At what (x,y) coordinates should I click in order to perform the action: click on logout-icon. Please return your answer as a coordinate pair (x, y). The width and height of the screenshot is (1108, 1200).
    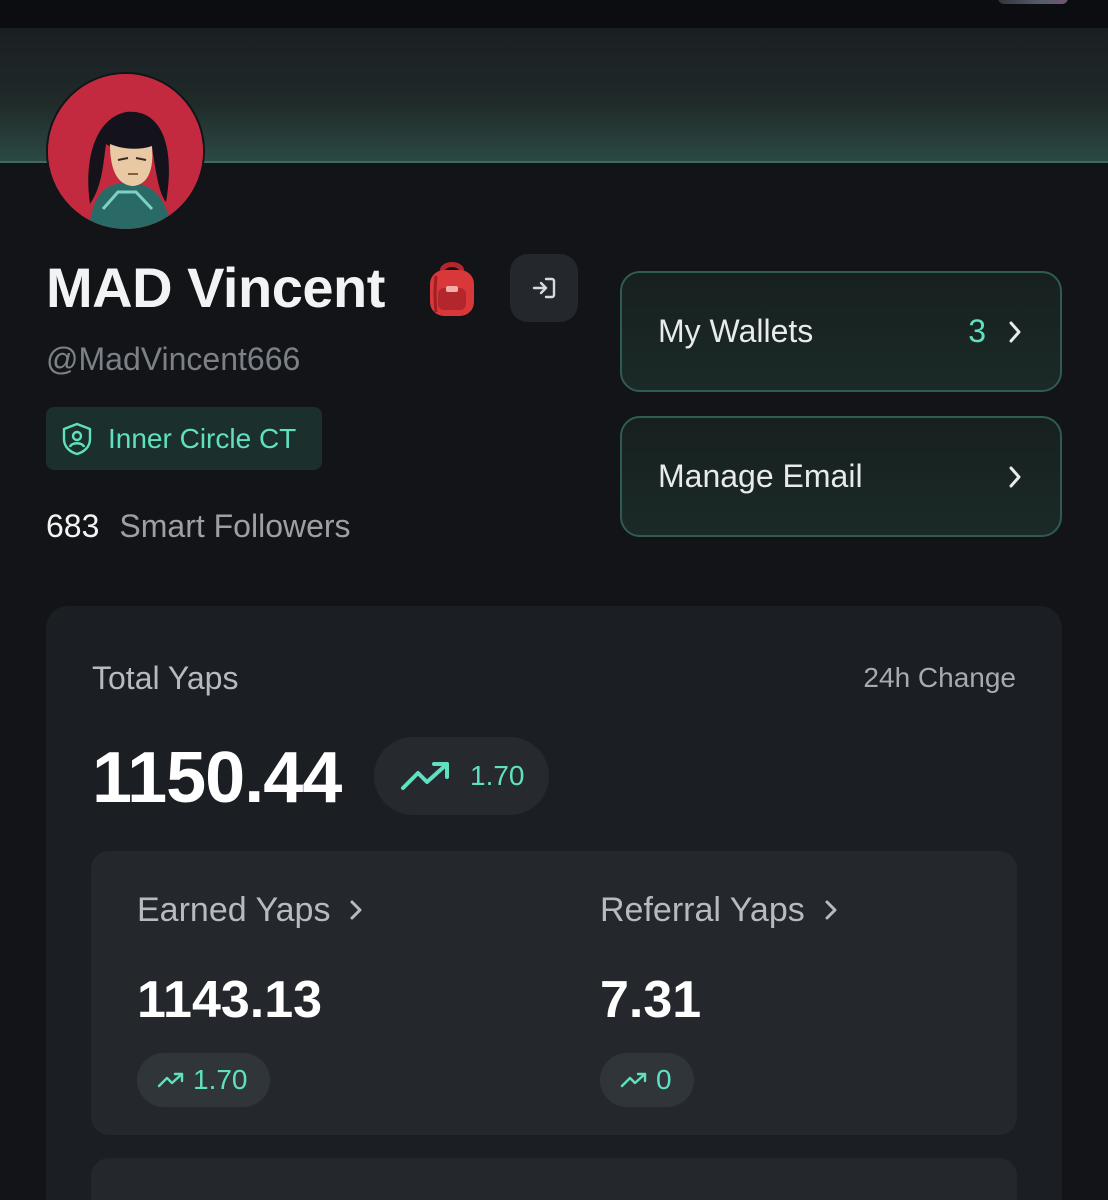
    Looking at the image, I should click on (544, 288).